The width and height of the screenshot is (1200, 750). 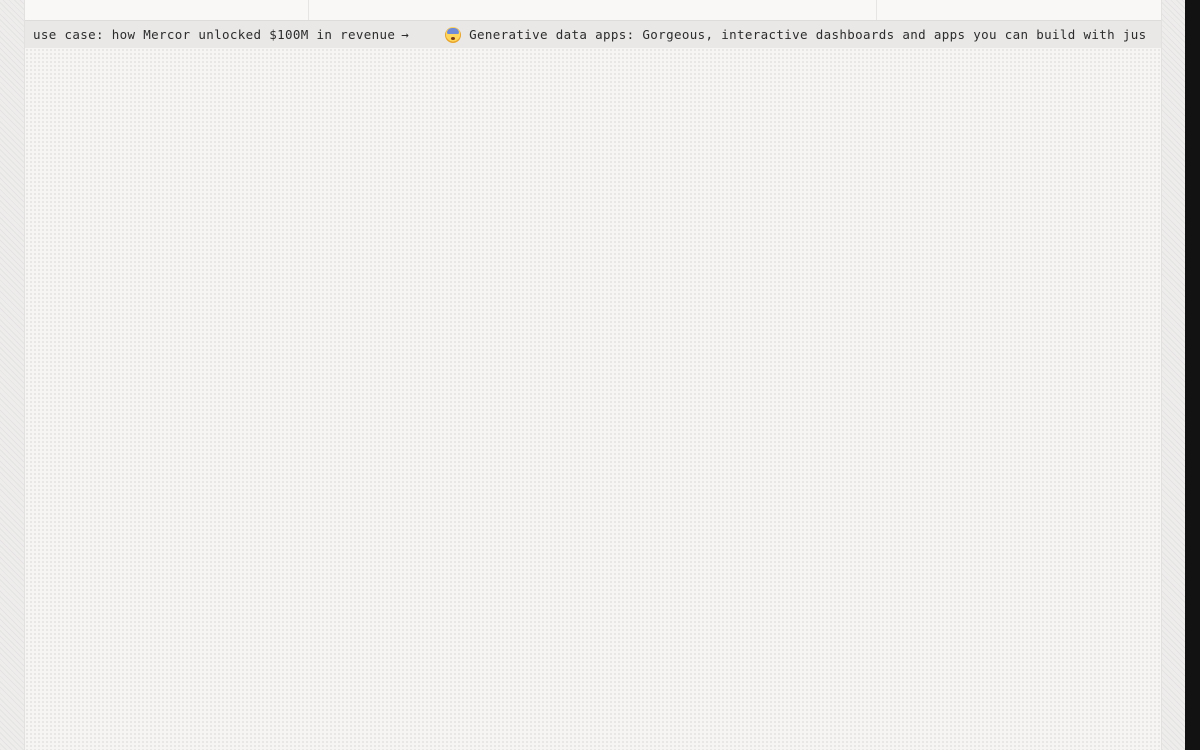 I want to click on left-hatched-gutter, so click(x=12, y=375).